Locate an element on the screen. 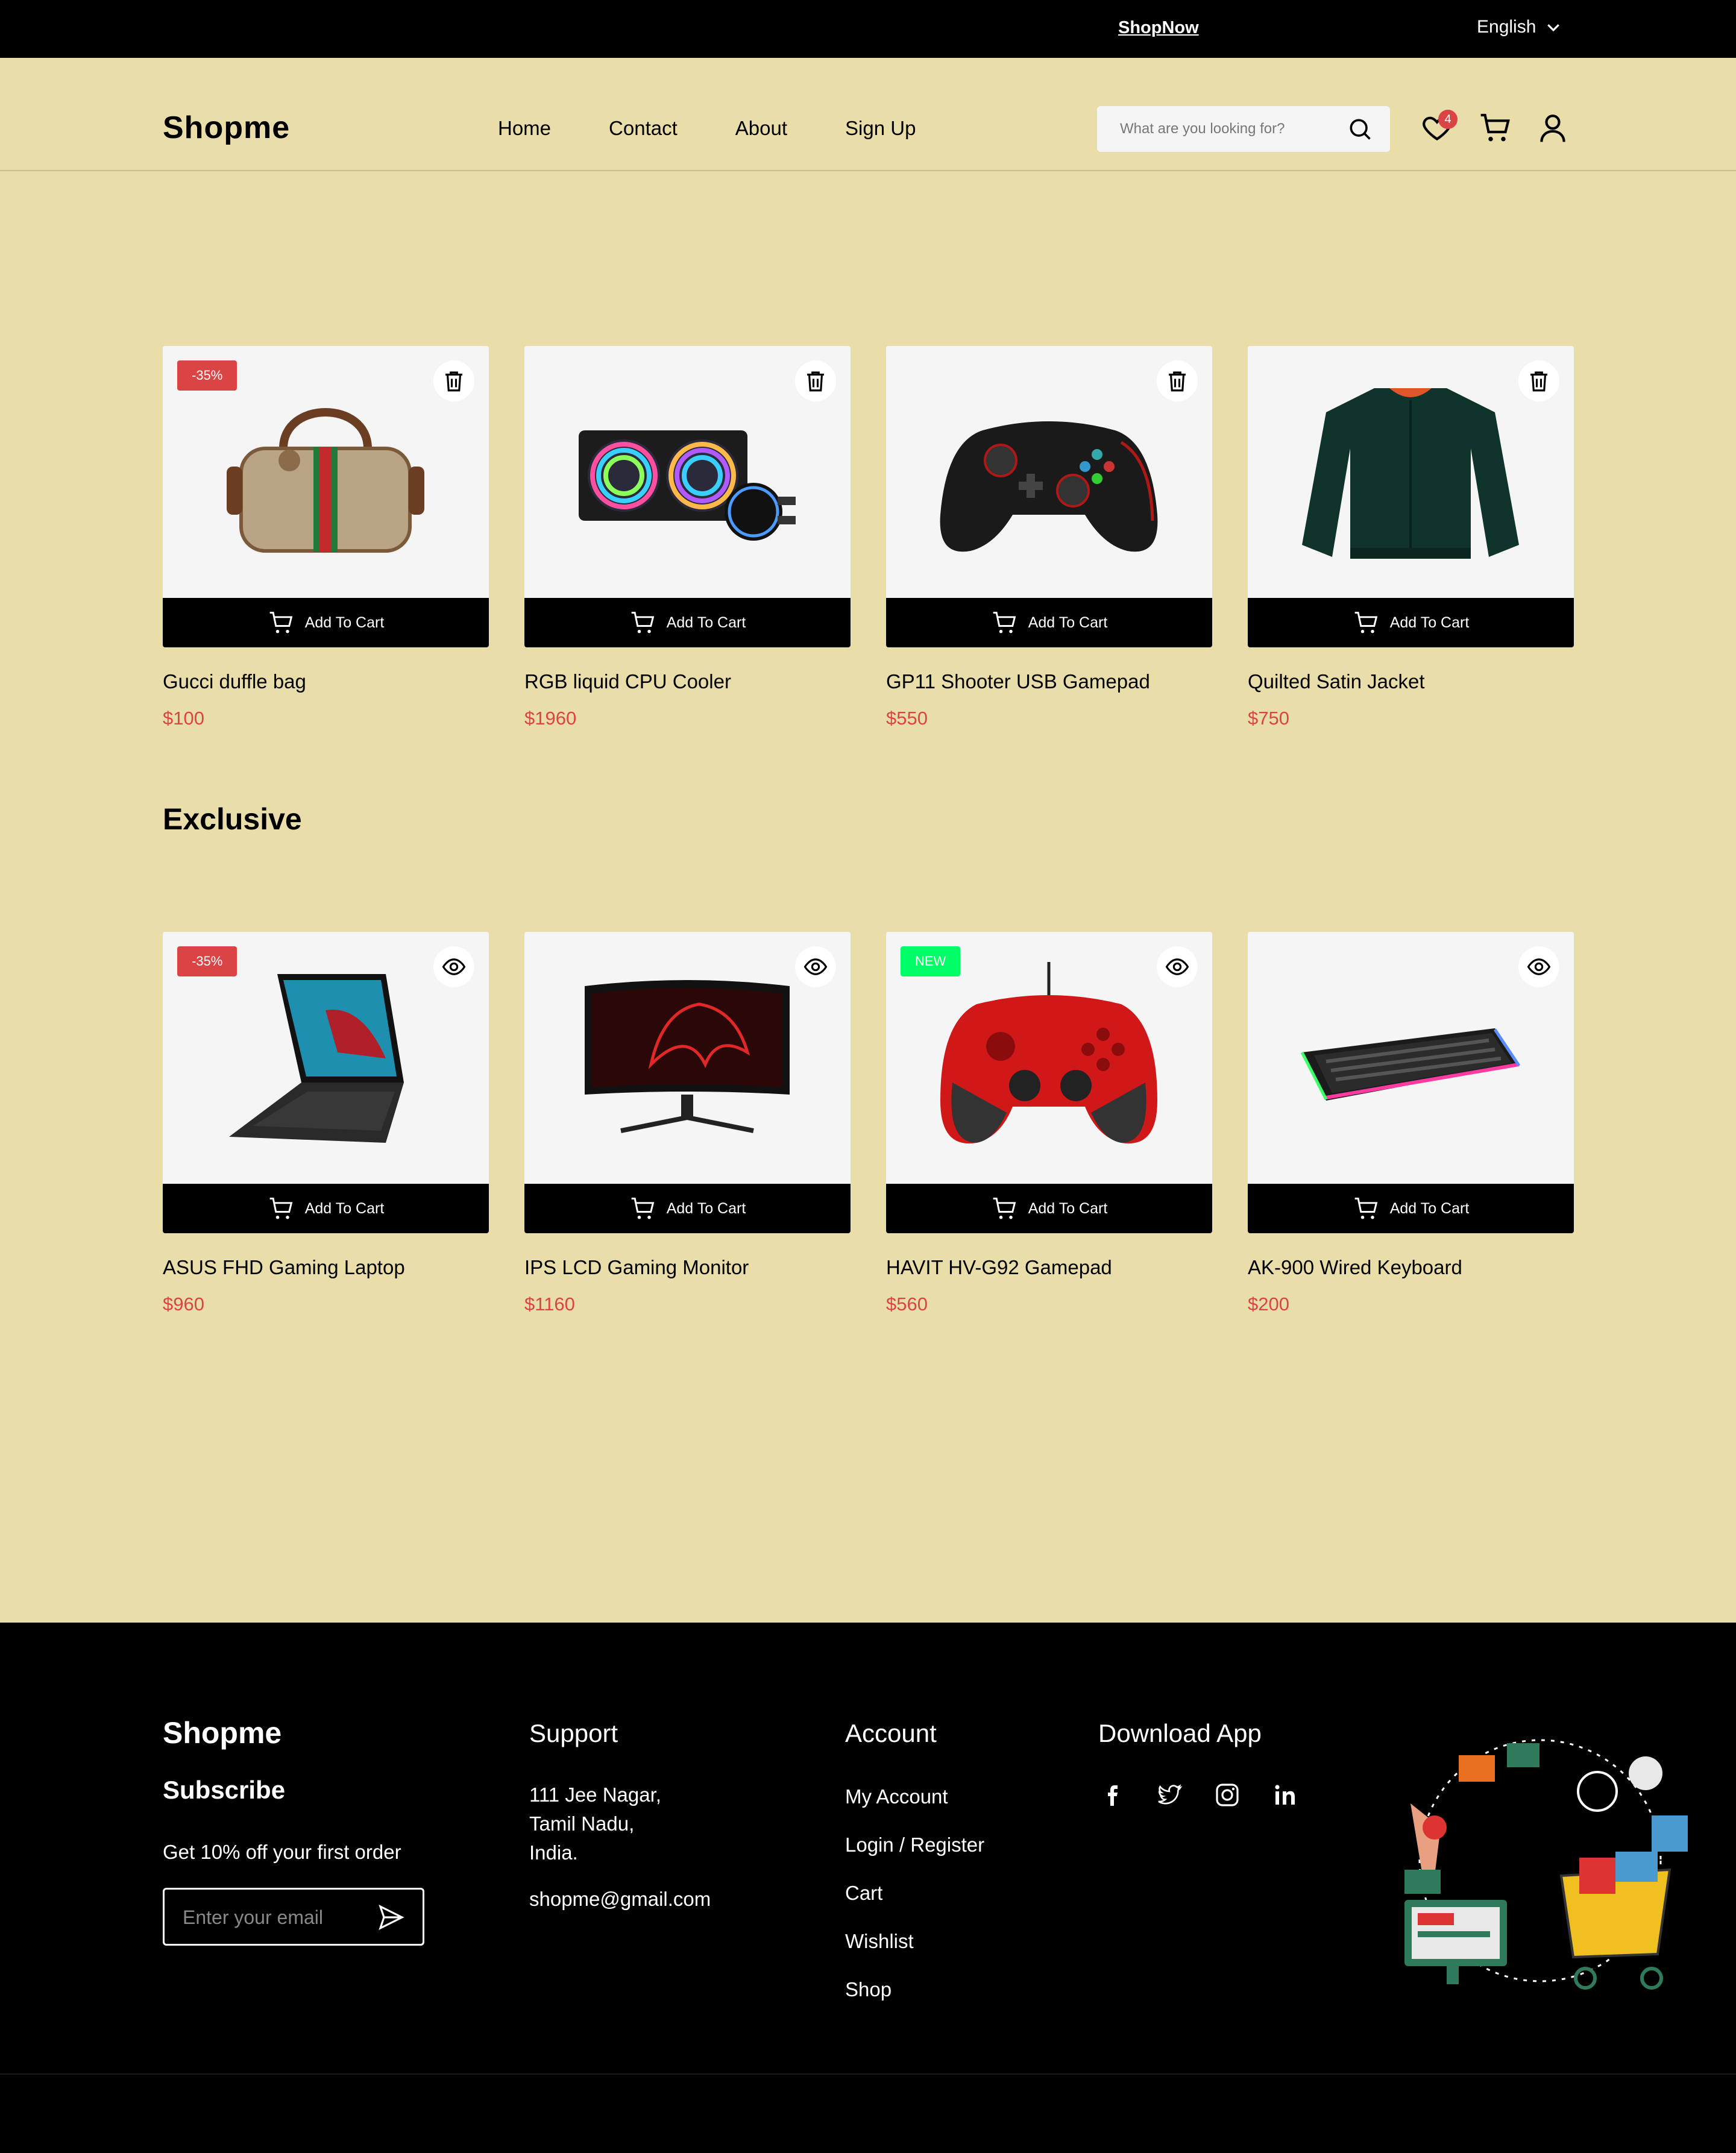 This screenshot has width=1736, height=2153. cpu-cooler-image is located at coordinates (687, 486).